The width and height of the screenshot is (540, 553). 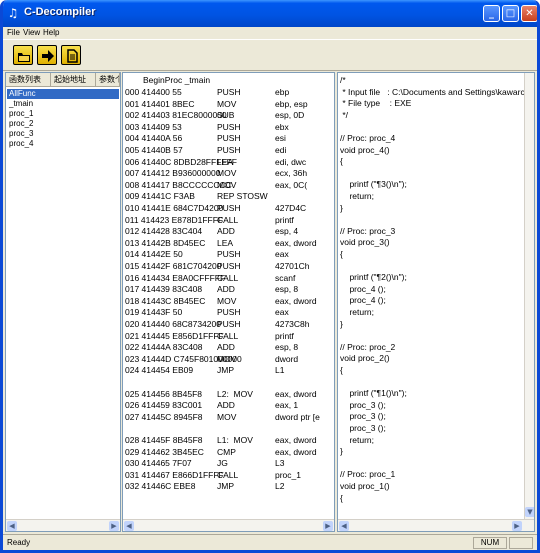 What do you see at coordinates (228, 301) in the screenshot?
I see `assembly-line: 018 41443C 8B45EC MOV eax, dword` at bounding box center [228, 301].